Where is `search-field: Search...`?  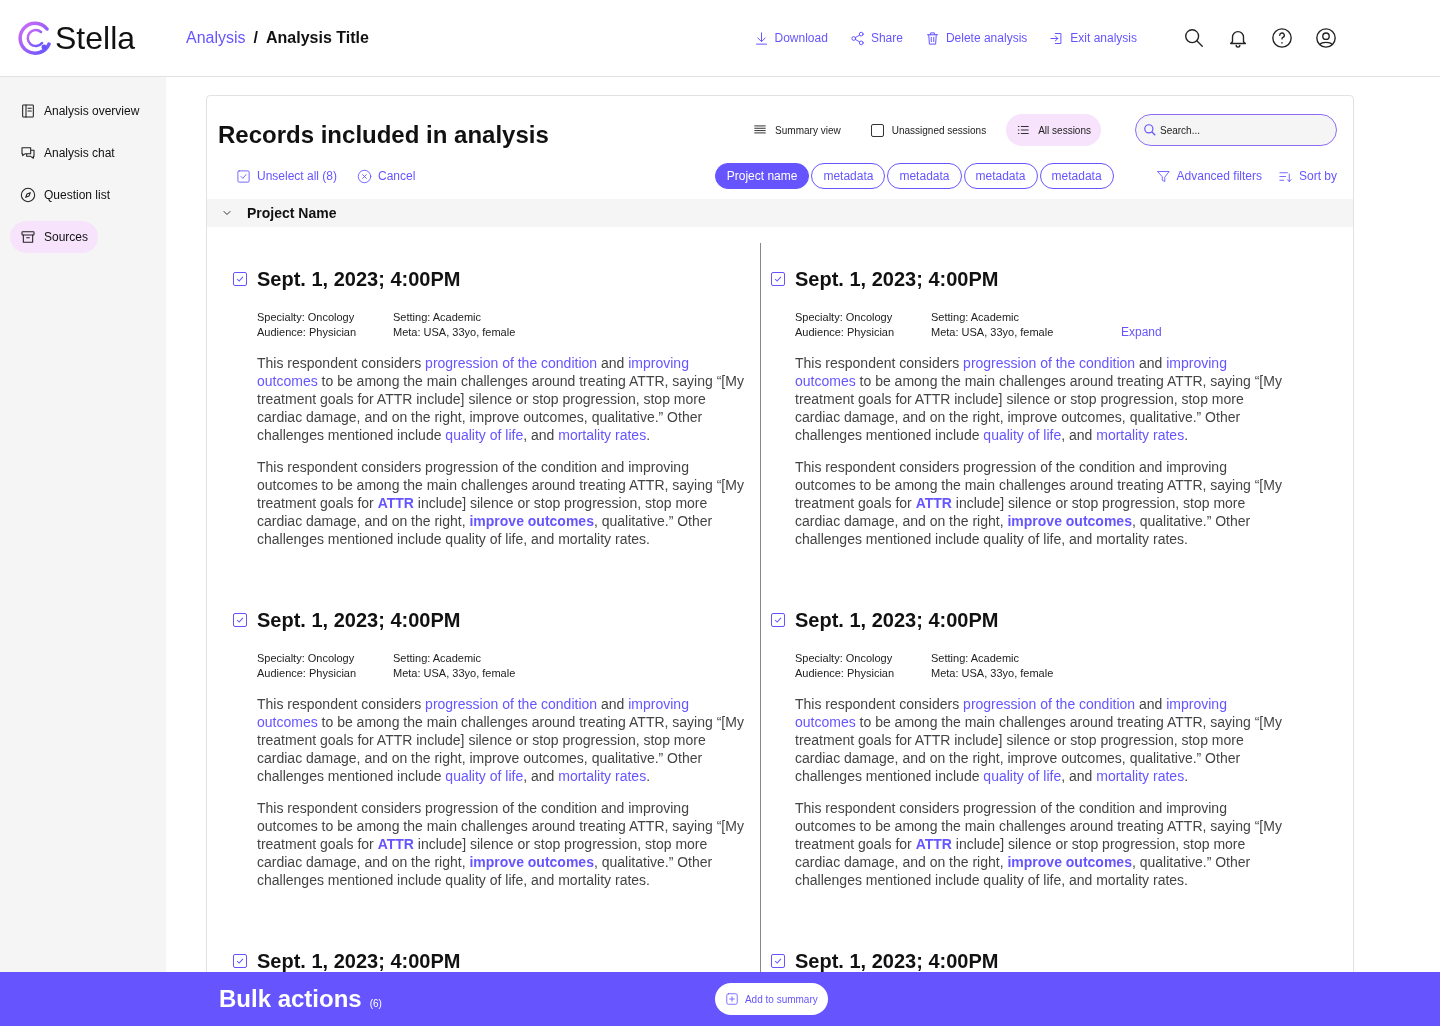 search-field: Search... is located at coordinates (1236, 130).